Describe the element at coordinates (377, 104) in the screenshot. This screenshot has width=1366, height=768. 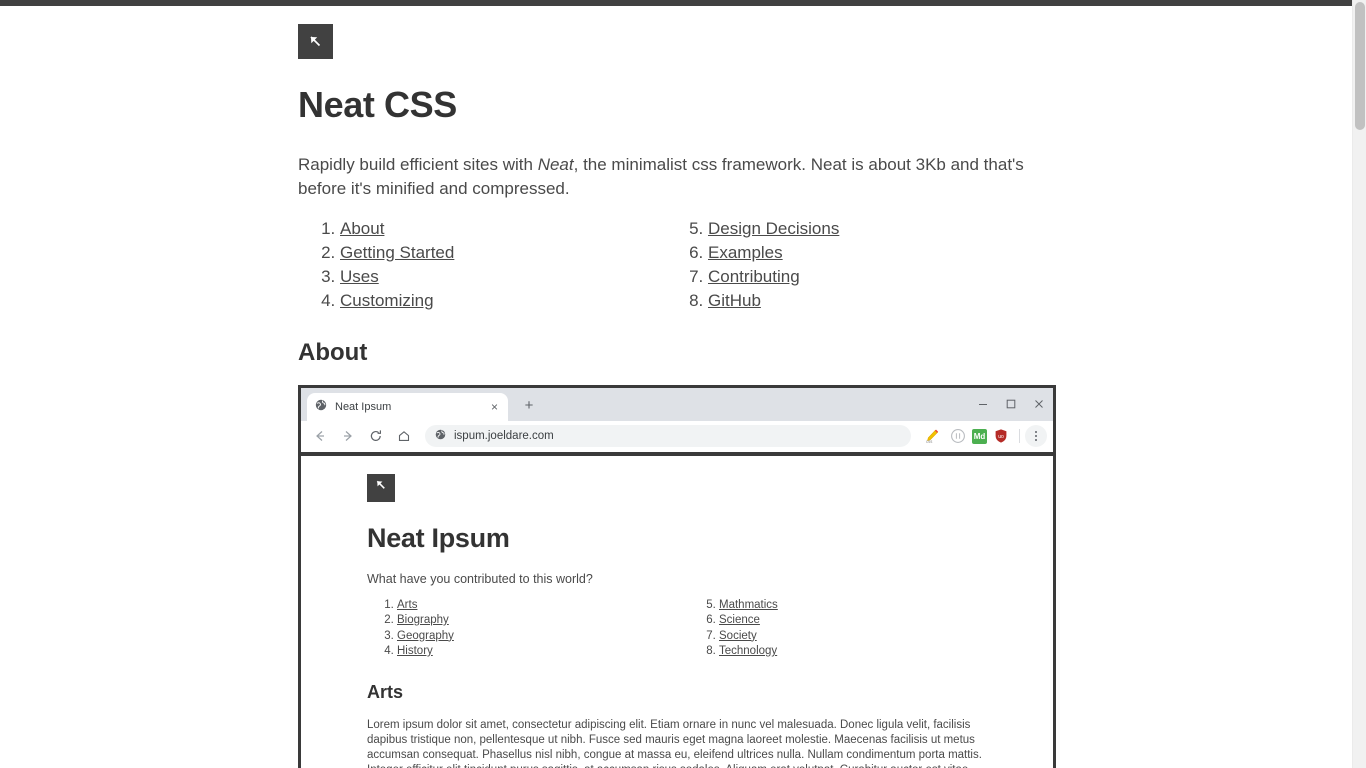
I see `page-title: Neat CSS` at that location.